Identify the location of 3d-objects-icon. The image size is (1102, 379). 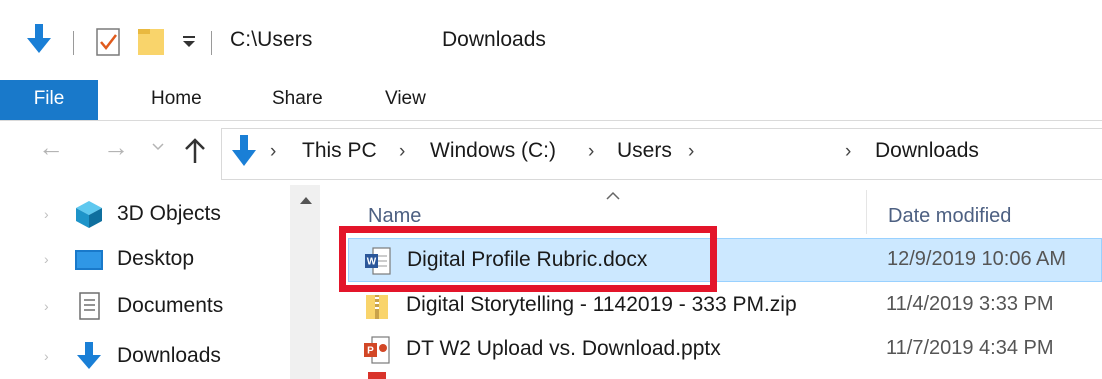
(89, 214).